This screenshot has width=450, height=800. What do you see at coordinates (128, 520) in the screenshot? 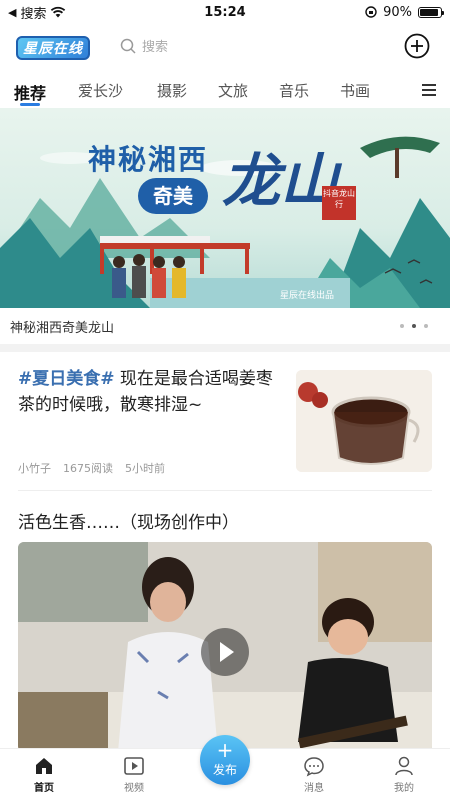
I see `video-title: 活色生香……（现场创作中）` at bounding box center [128, 520].